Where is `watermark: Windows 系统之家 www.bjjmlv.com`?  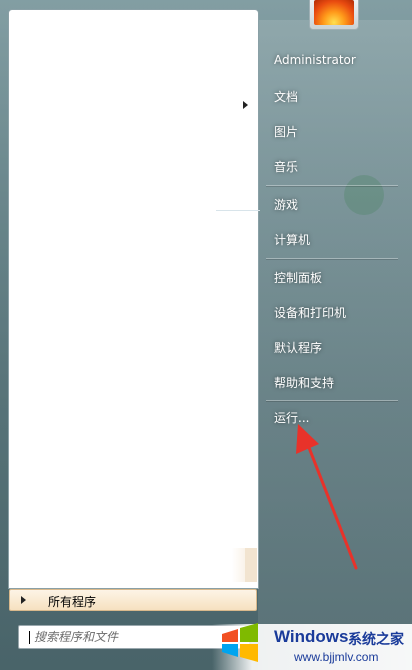 watermark: Windows 系统之家 www.bjjmlv.com is located at coordinates (312, 644).